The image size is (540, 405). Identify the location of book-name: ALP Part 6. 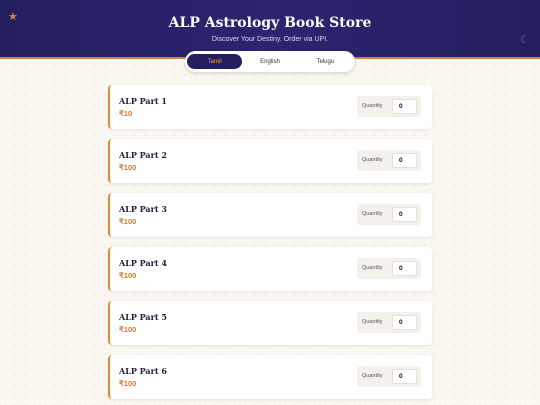
(143, 371).